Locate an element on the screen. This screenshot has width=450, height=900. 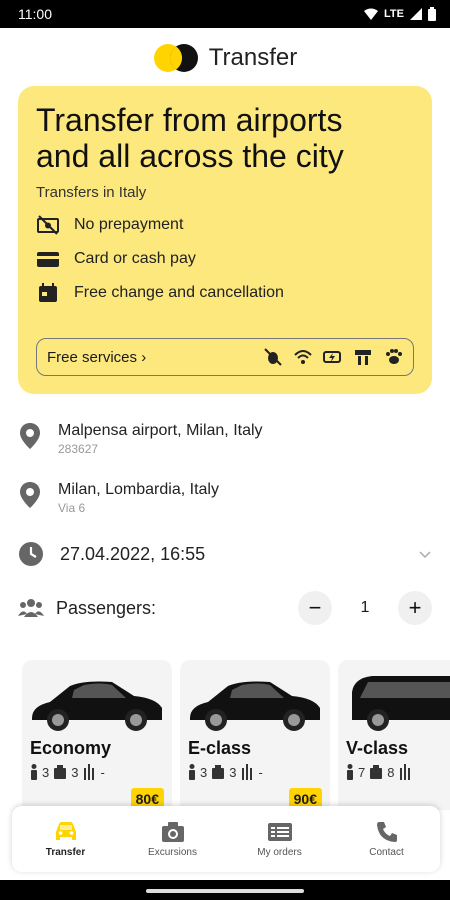
free-services-button: Free services › is located at coordinates (225, 357).